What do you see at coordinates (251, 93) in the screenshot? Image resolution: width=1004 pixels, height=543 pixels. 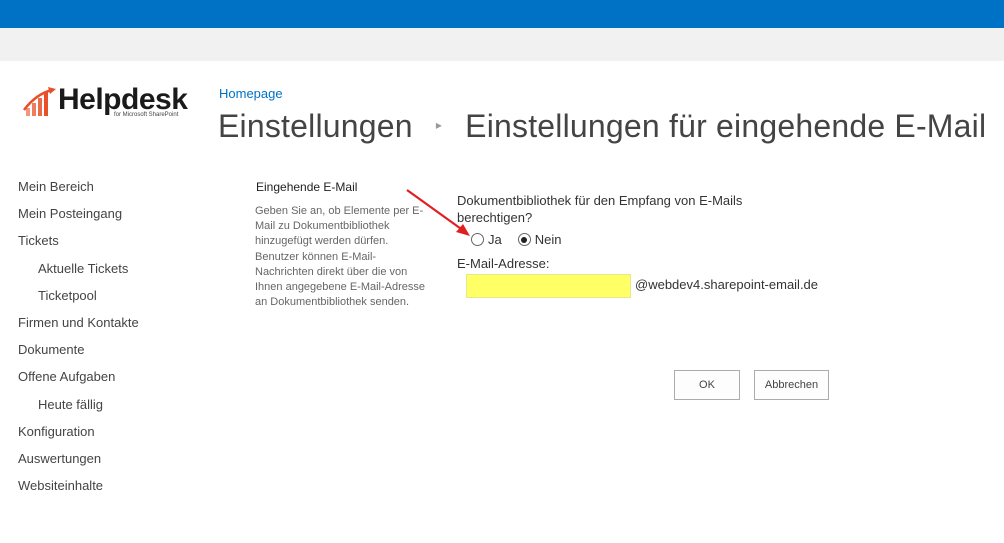 I see `breadcrumb-homepage-link: Homepage` at bounding box center [251, 93].